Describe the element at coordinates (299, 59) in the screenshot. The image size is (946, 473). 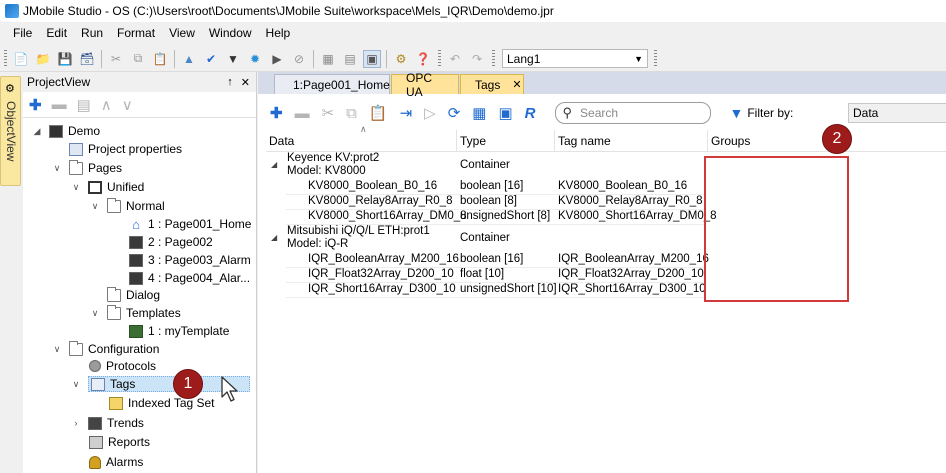
I see `stop-icon: ⊘` at that location.